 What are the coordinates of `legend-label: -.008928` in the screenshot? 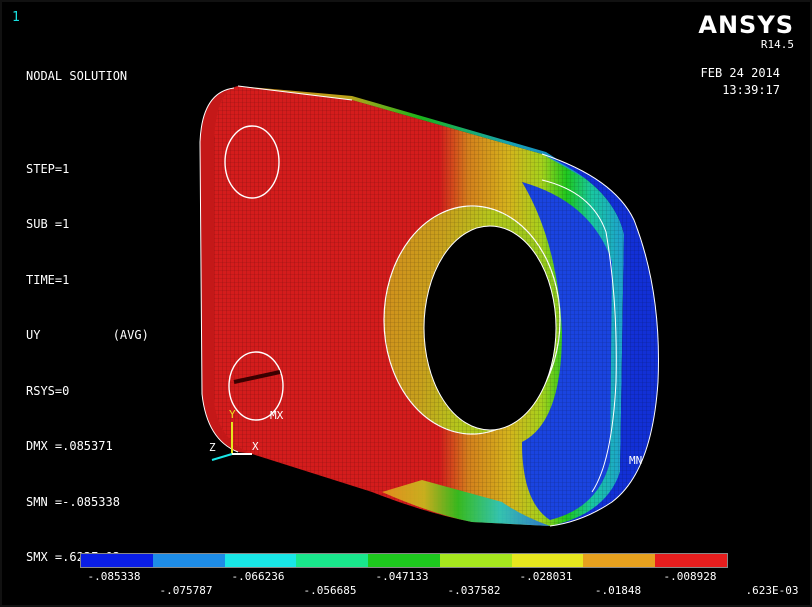 It's located at (690, 576).